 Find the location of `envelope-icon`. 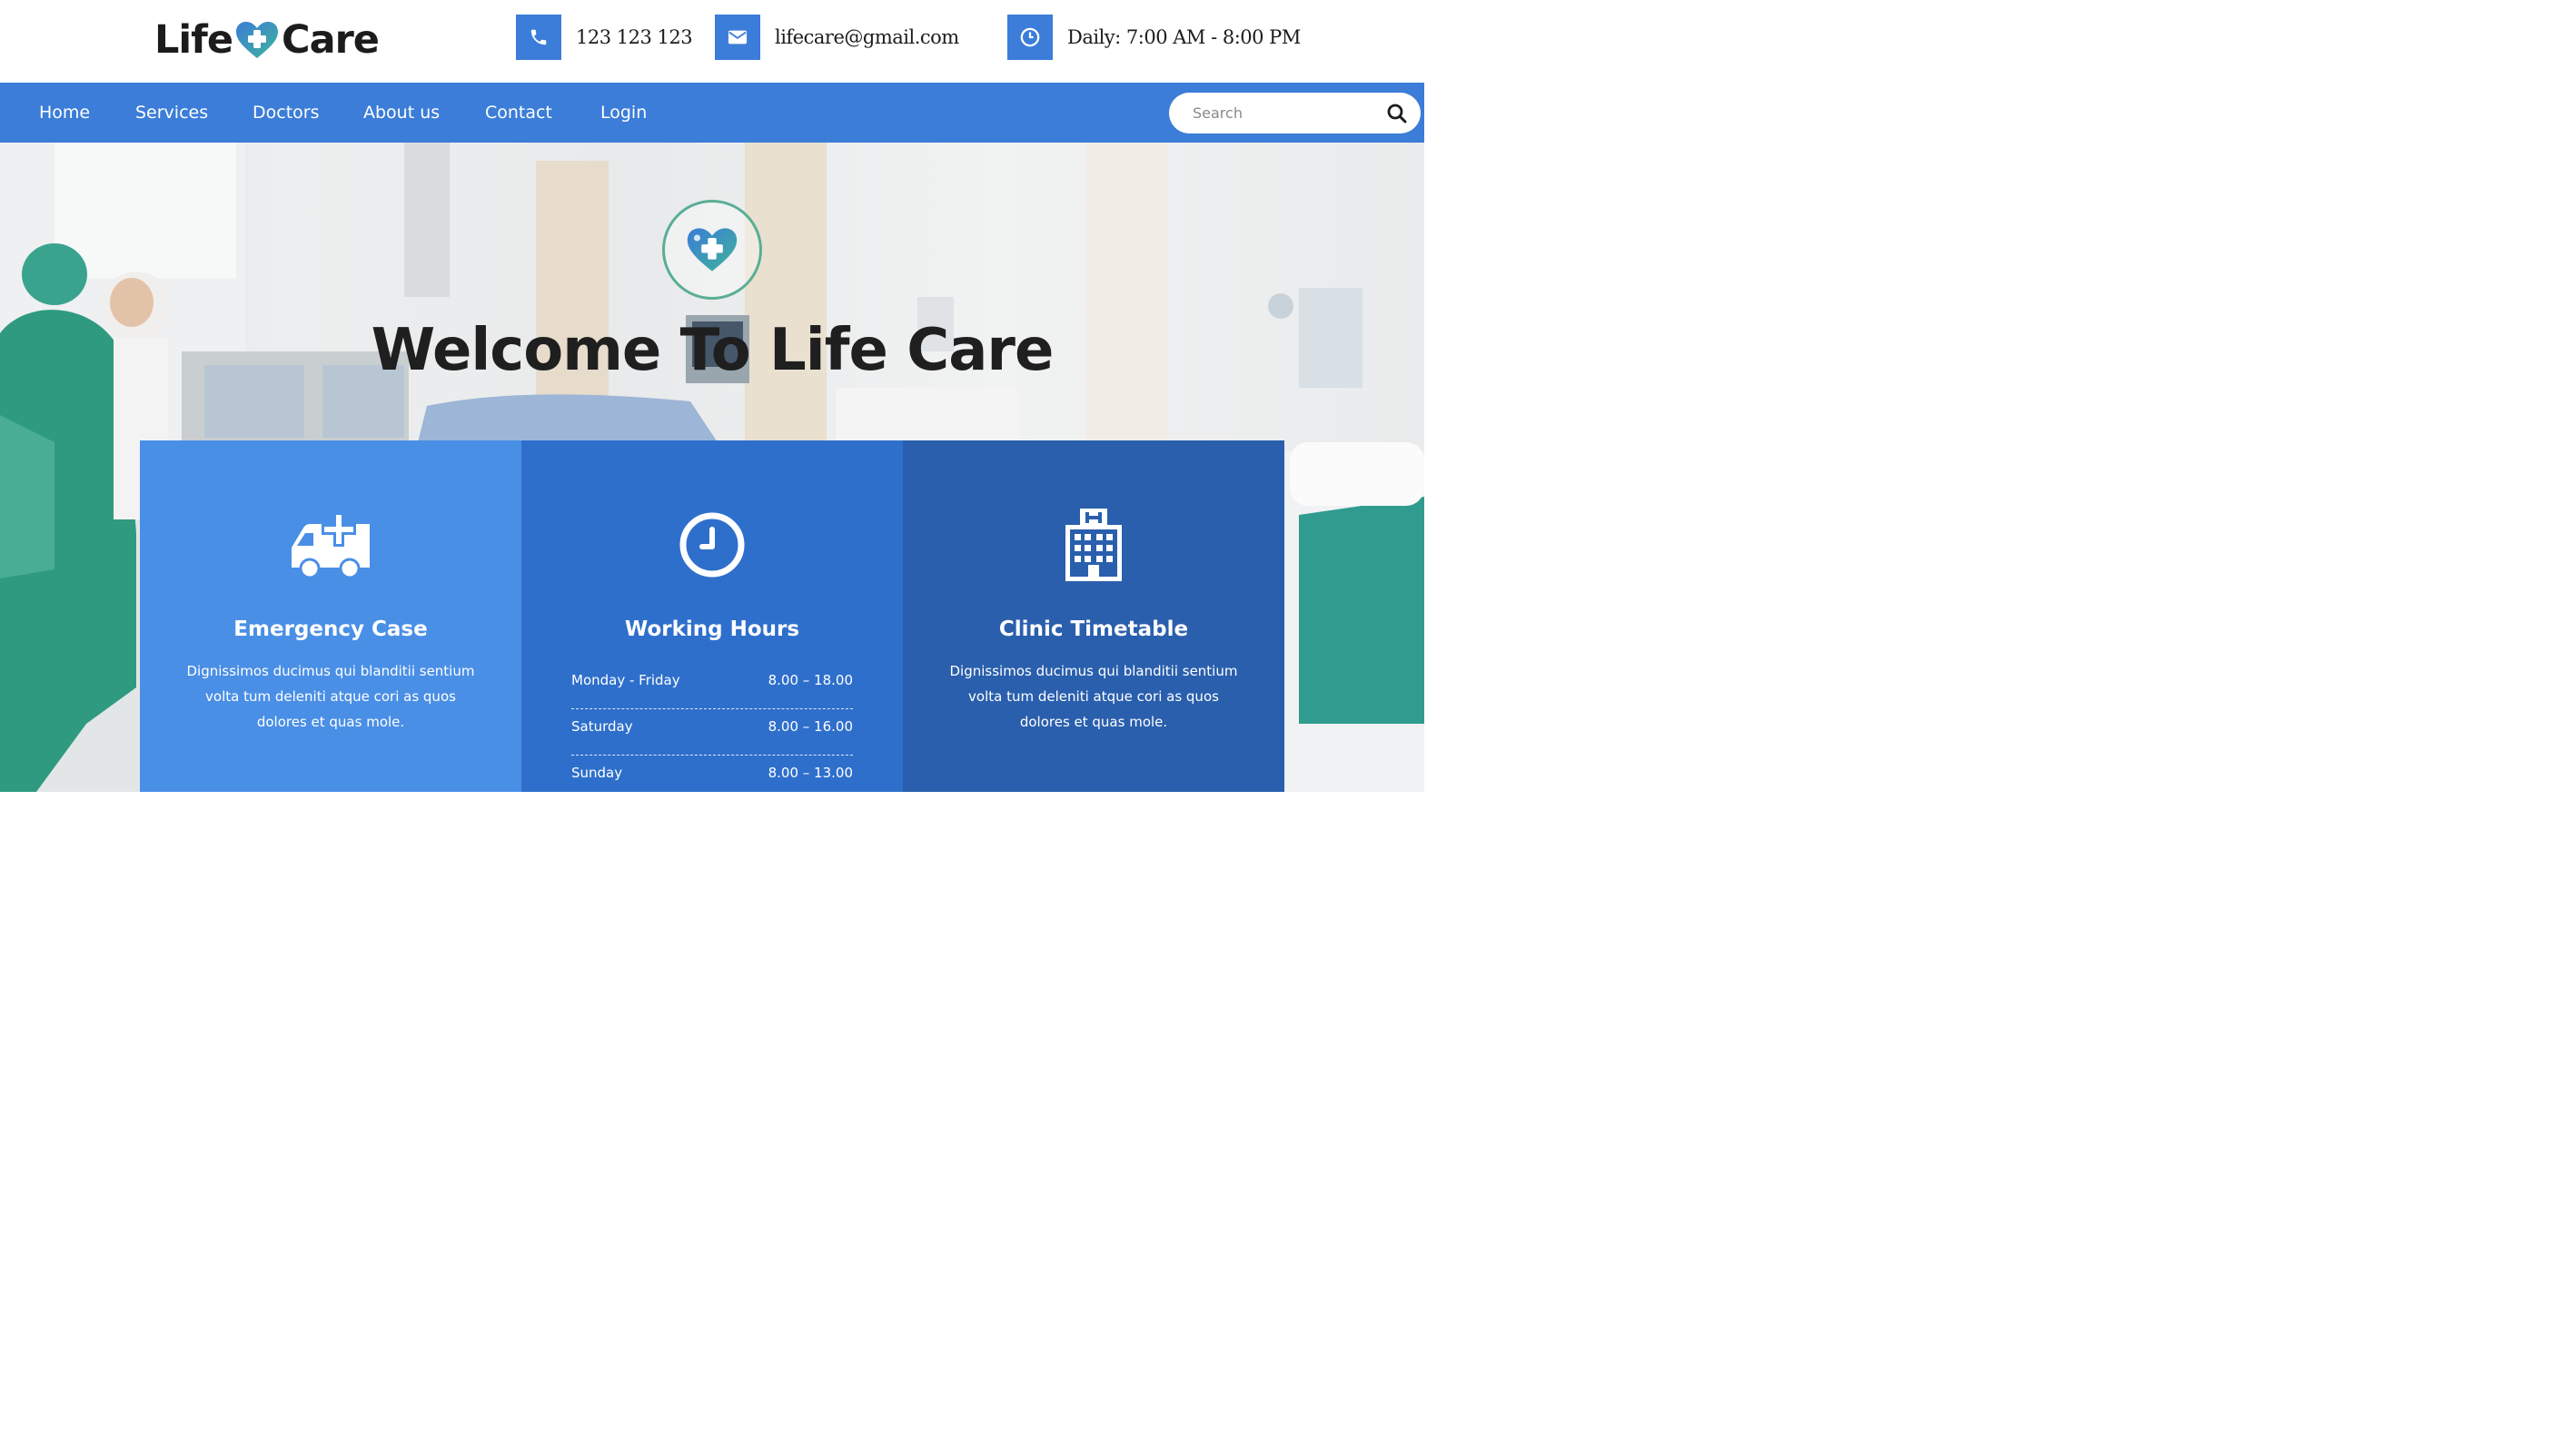

envelope-icon is located at coordinates (738, 37).